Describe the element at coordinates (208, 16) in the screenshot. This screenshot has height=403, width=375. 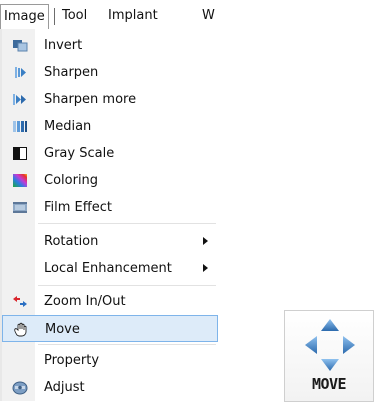
I see `menu-window: W` at that location.